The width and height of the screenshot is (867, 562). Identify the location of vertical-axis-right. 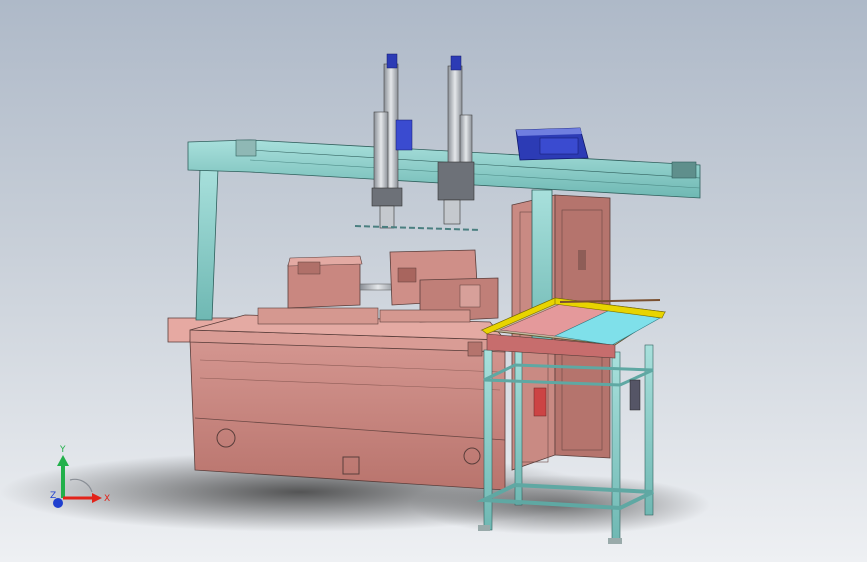
(456, 140).